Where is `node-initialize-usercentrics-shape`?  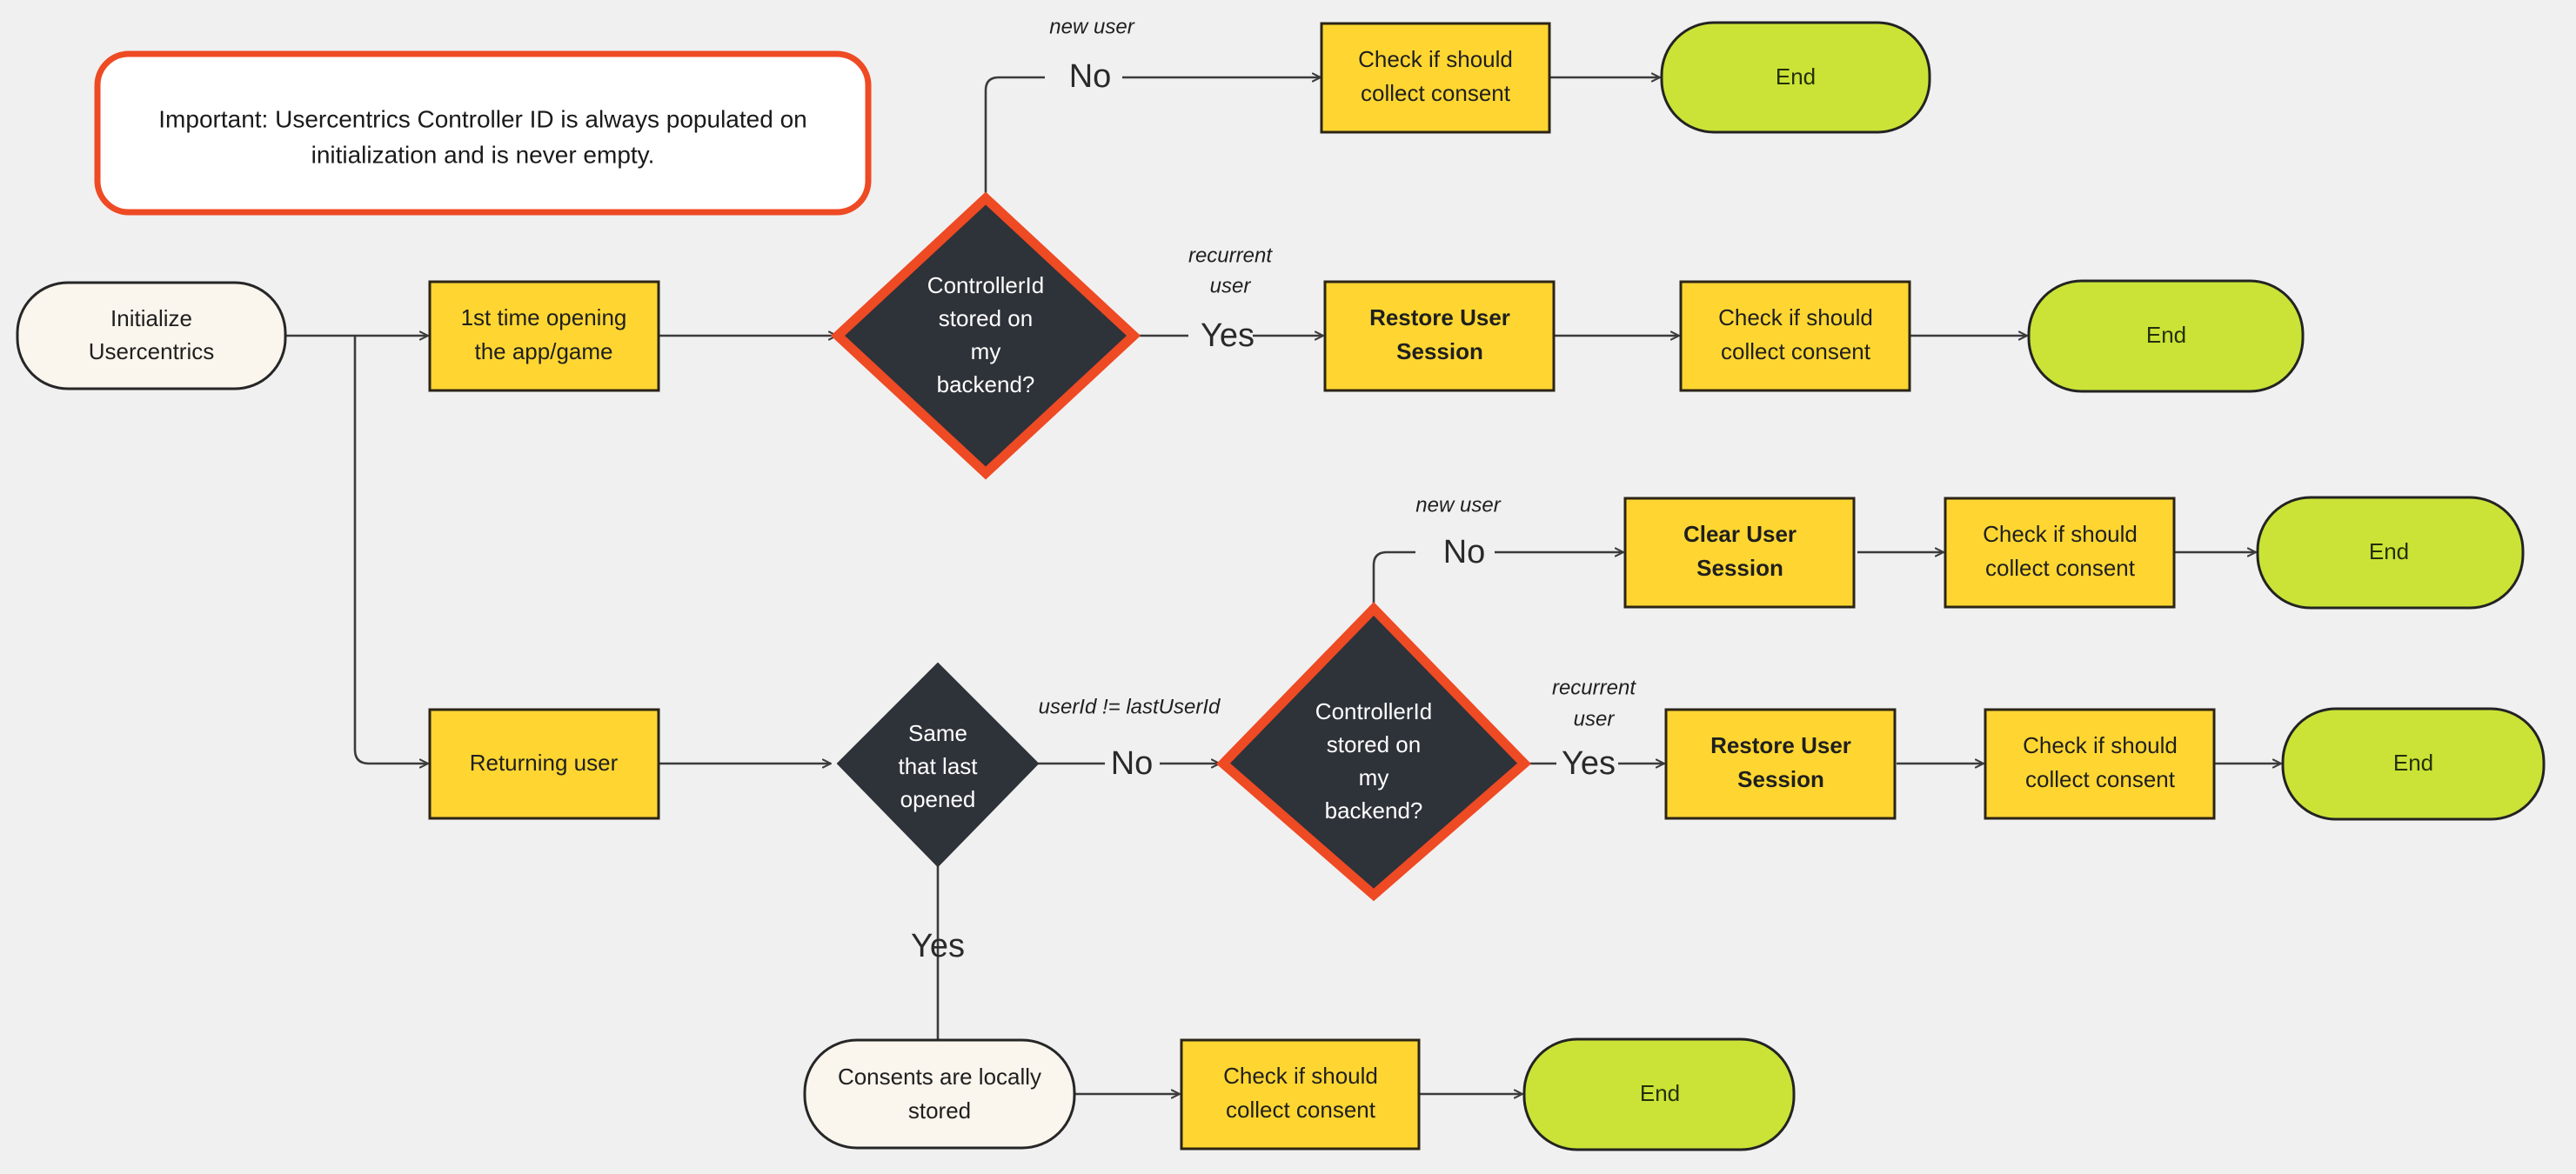
node-initialize-usercentrics-shape is located at coordinates (151, 335).